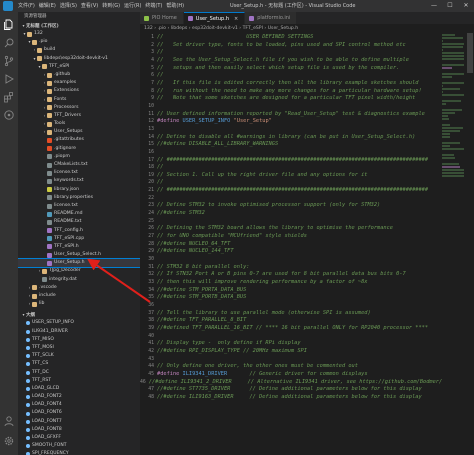 The width and height of the screenshot is (474, 455). I want to click on outline-item: TFT_MISO, so click(79, 340).